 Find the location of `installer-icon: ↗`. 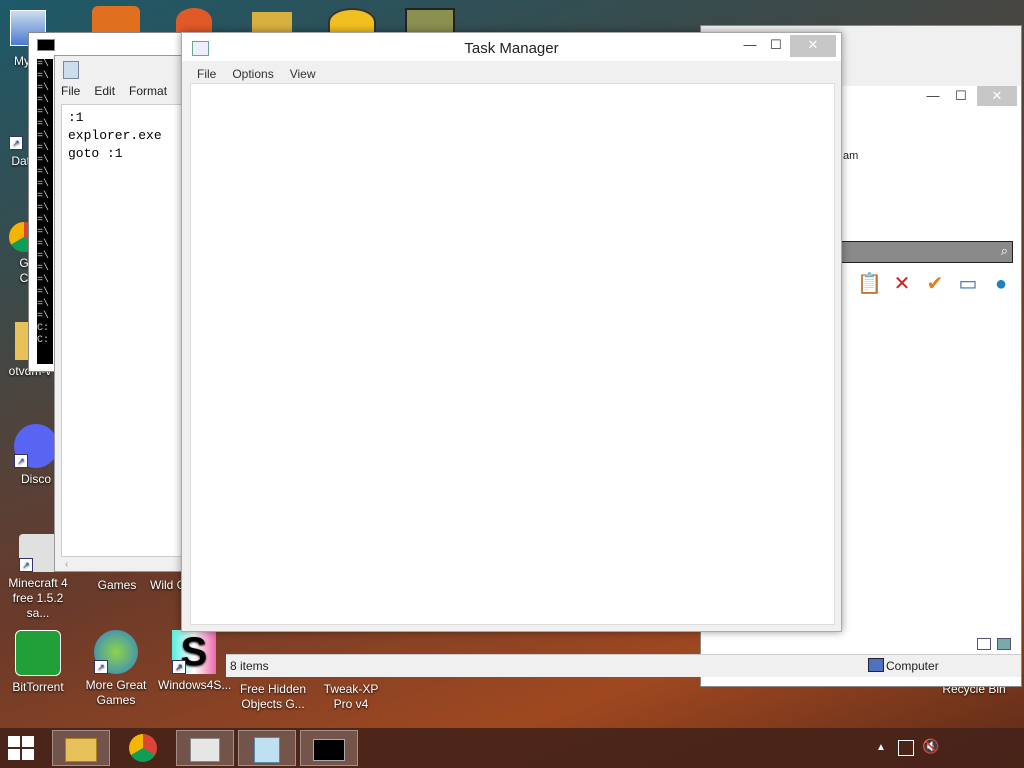

installer-icon: ↗ is located at coordinates (38, 553).